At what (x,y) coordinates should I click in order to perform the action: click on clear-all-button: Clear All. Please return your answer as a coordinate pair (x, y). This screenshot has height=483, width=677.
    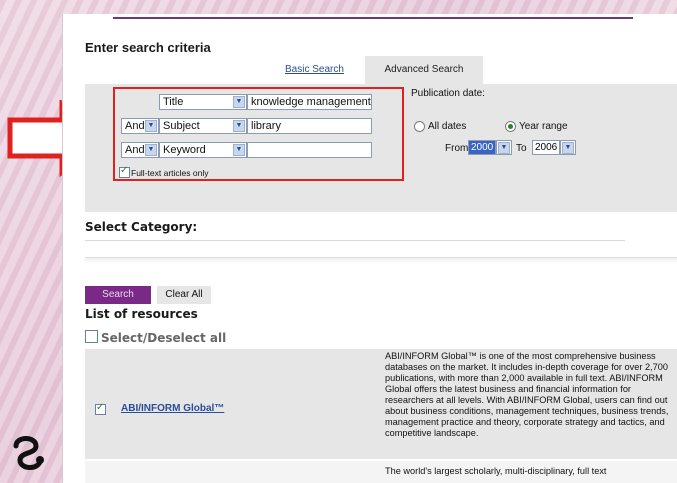
    Looking at the image, I should click on (184, 295).